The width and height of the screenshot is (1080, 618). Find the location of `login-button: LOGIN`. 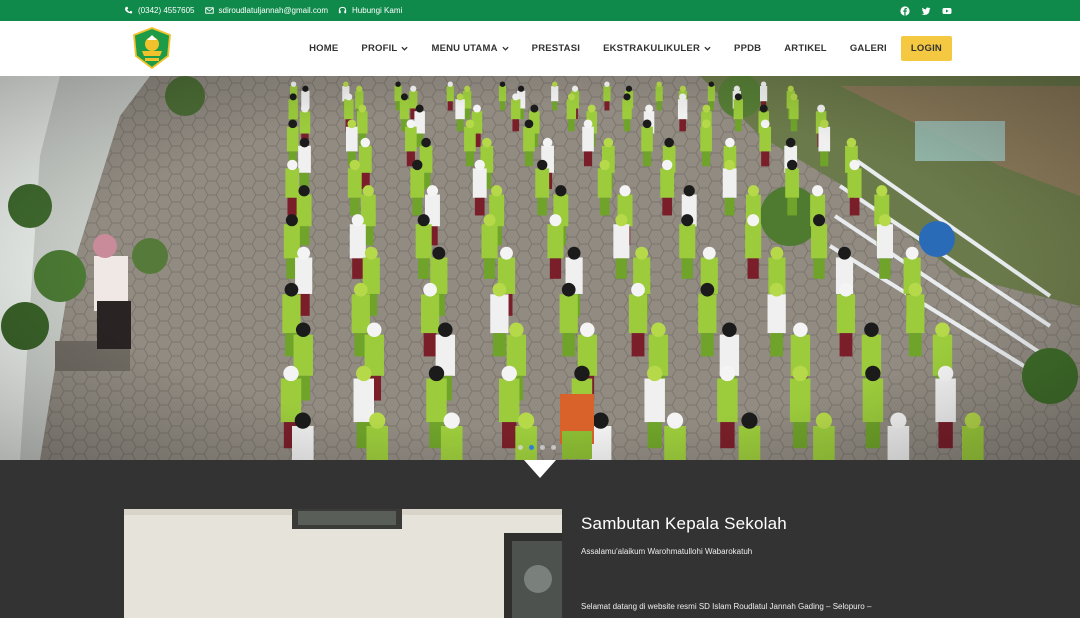

login-button: LOGIN is located at coordinates (926, 48).